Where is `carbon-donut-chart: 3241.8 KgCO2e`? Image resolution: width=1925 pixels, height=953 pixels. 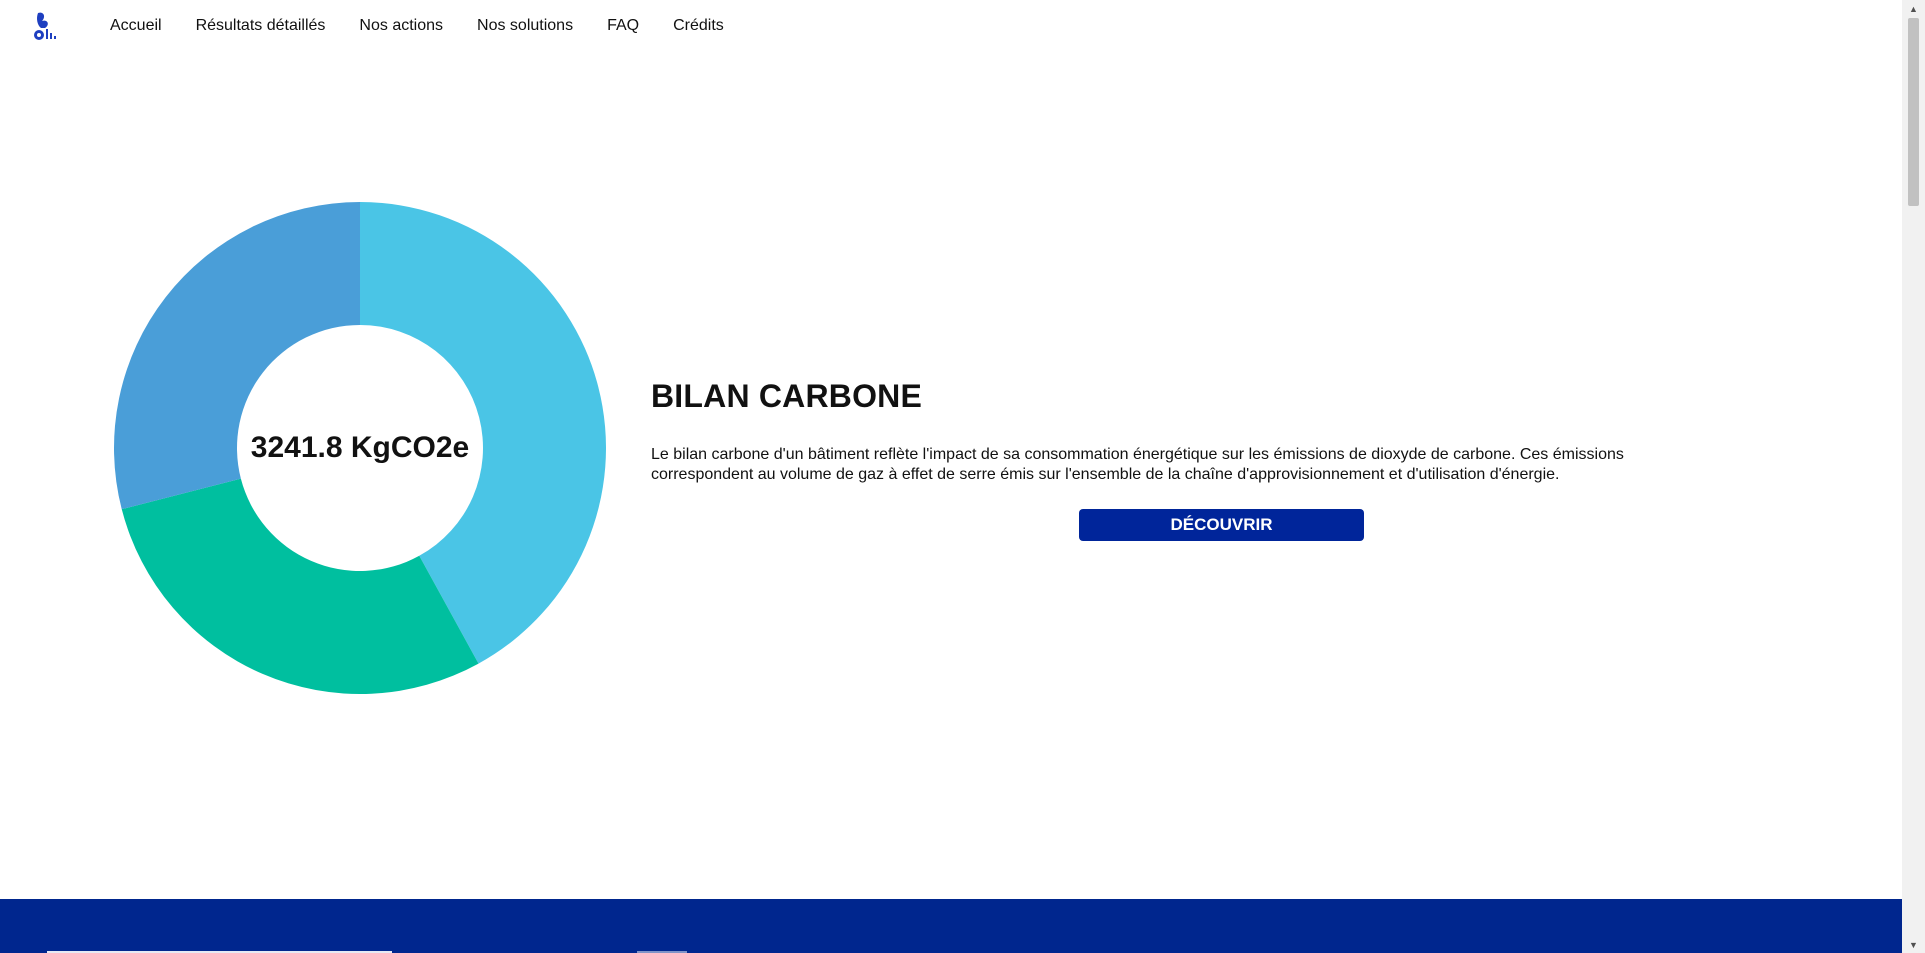 carbon-donut-chart: 3241.8 KgCO2e is located at coordinates (360, 448).